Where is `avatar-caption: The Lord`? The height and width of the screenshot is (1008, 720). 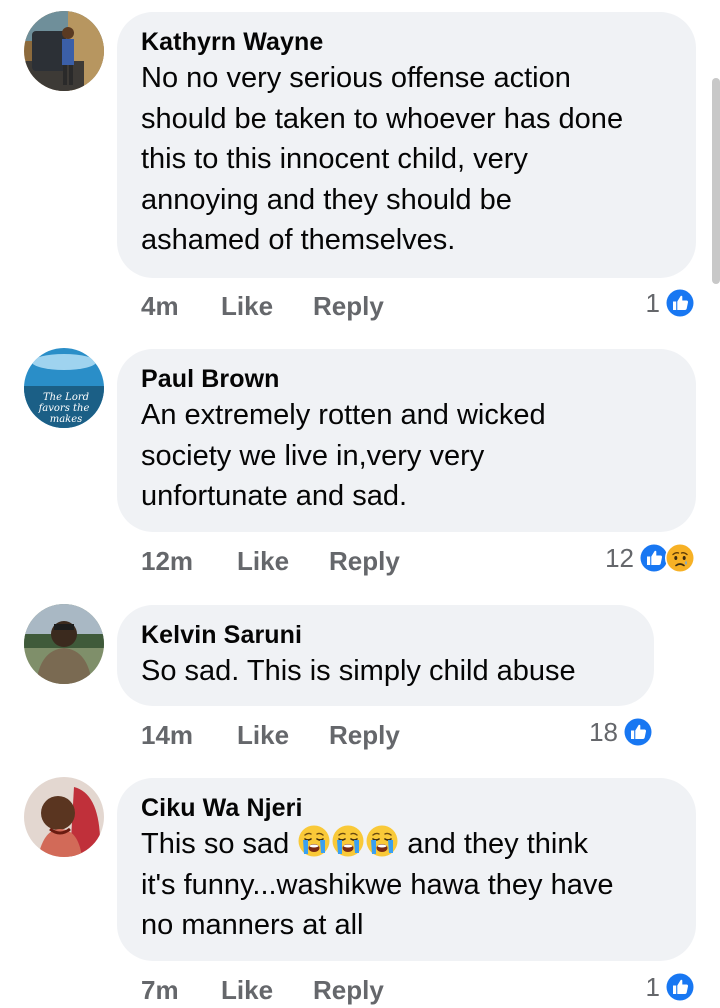
avatar-caption: The Lord is located at coordinates (66, 397).